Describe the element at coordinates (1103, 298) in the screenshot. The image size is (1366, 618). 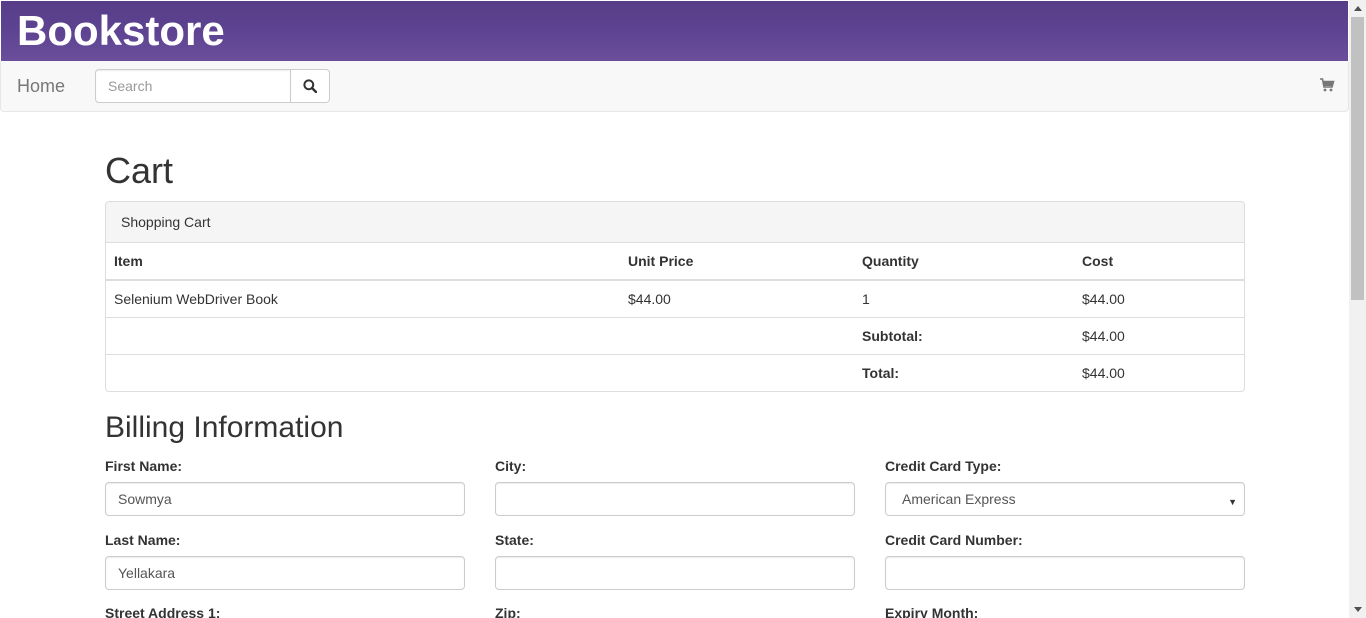
I see `cell-cost: $44.00` at that location.